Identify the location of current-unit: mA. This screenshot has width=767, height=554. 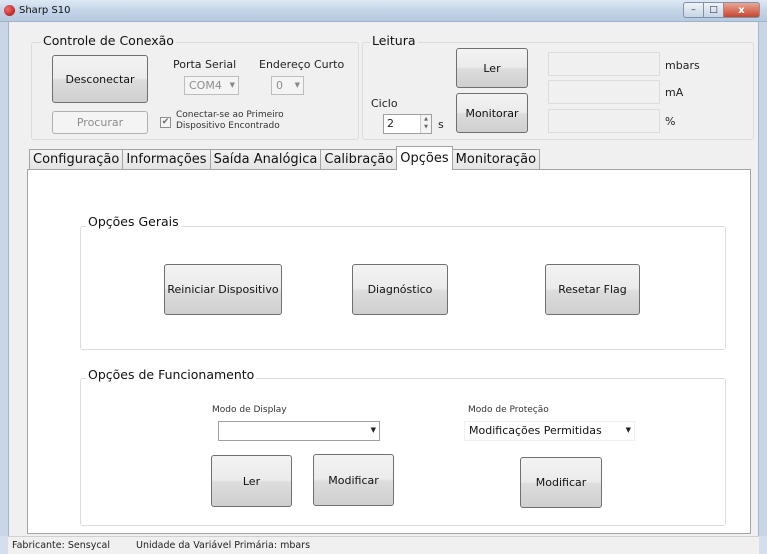
(674, 92).